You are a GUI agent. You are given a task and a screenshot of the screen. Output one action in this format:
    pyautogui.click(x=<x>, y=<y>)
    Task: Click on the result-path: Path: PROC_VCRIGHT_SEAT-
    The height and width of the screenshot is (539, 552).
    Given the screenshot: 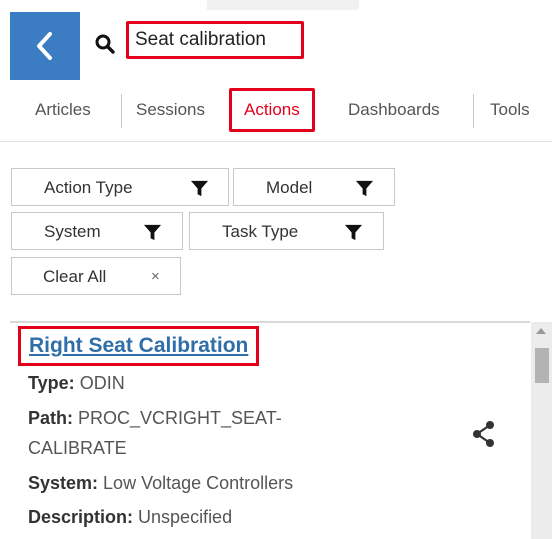 What is the action you would take?
    pyautogui.click(x=155, y=418)
    